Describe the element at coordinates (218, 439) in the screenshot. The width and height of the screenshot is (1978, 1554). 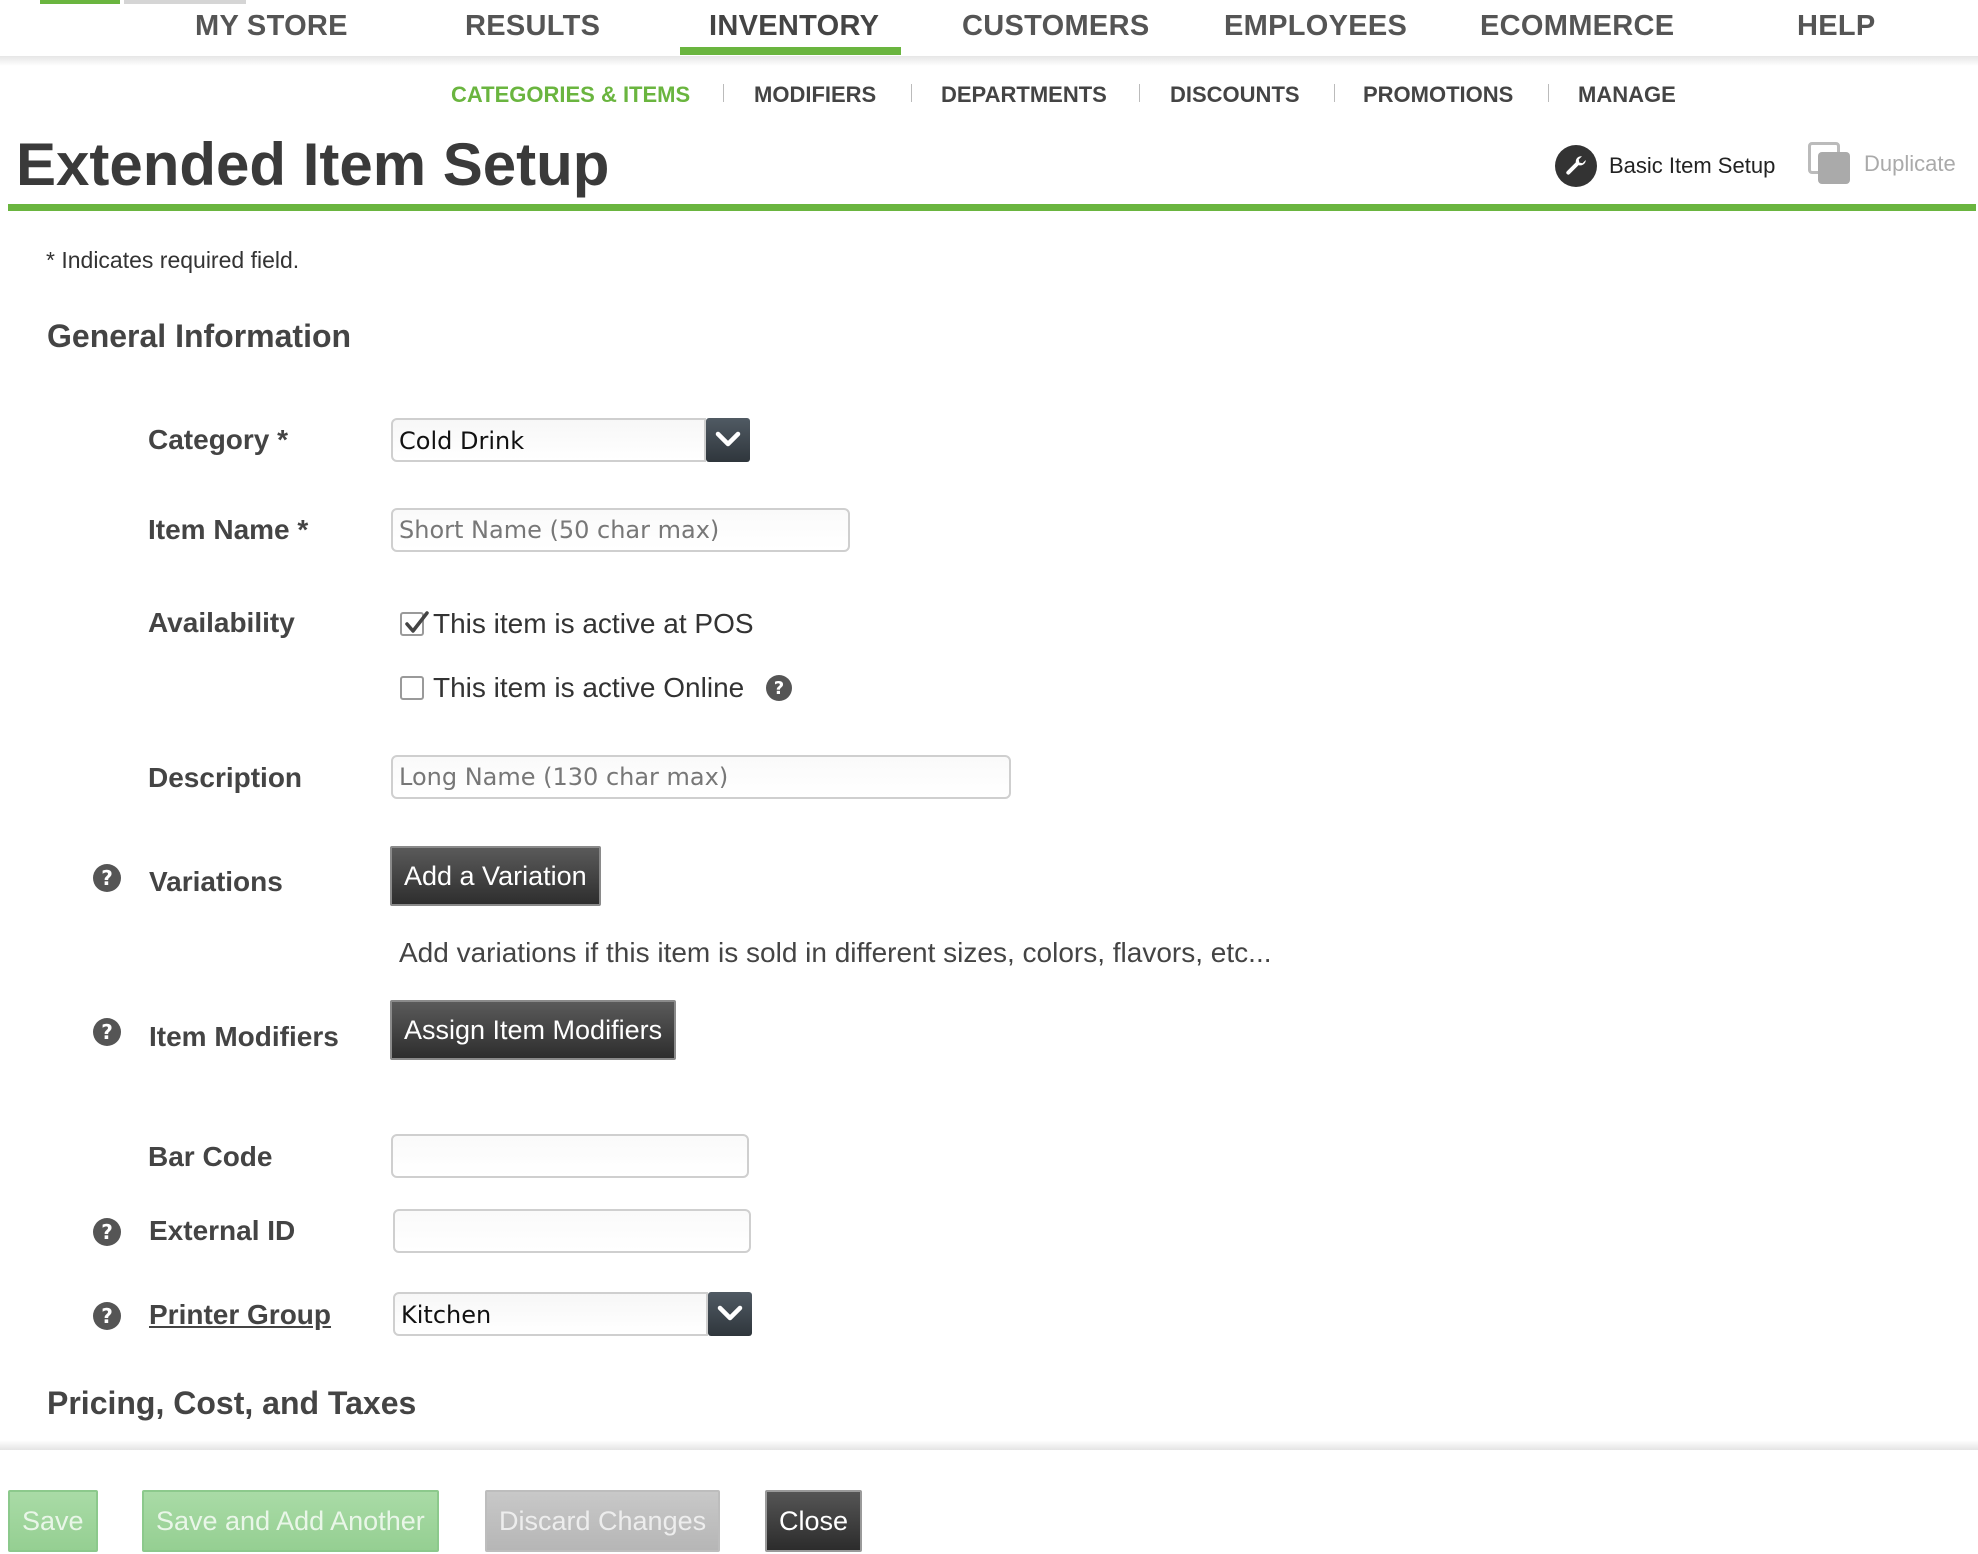
I see `category-label: Category *` at that location.